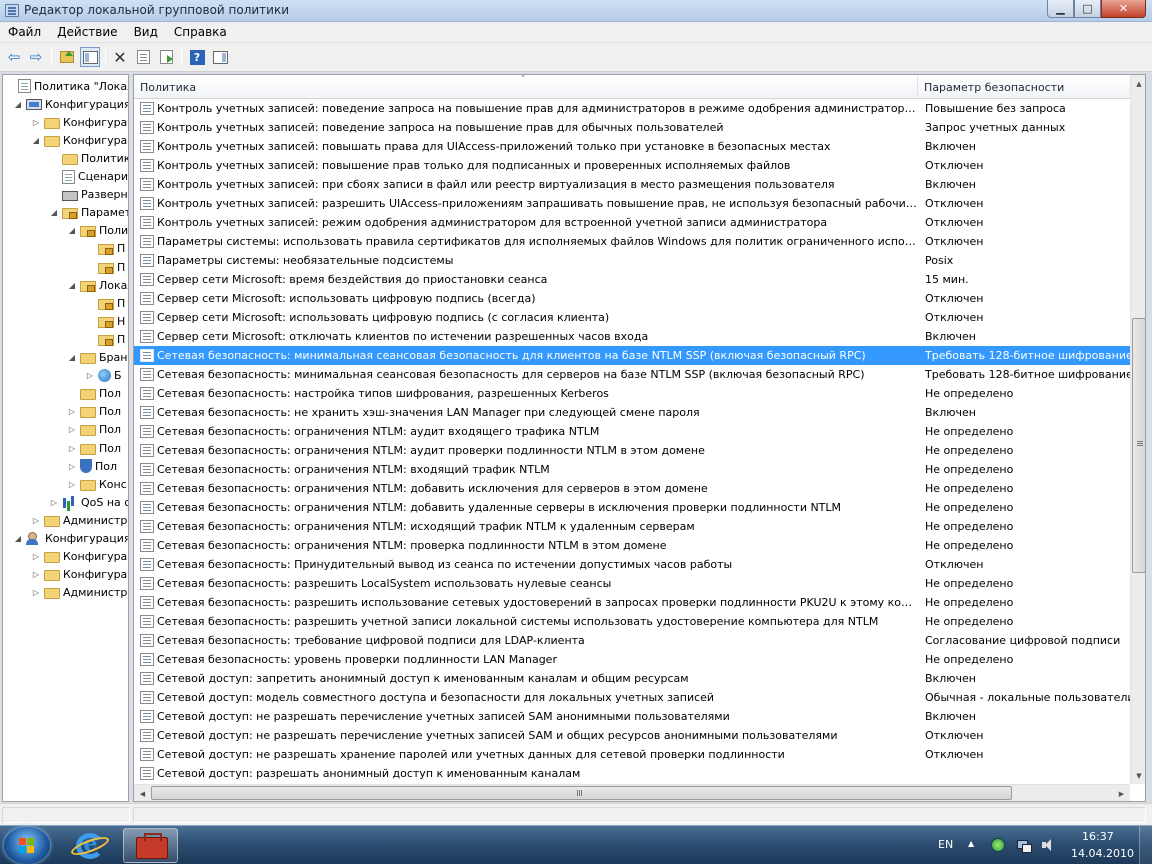 The height and width of the screenshot is (864, 1152). Describe the element at coordinates (143, 57) in the screenshot. I see `properties-button` at that location.